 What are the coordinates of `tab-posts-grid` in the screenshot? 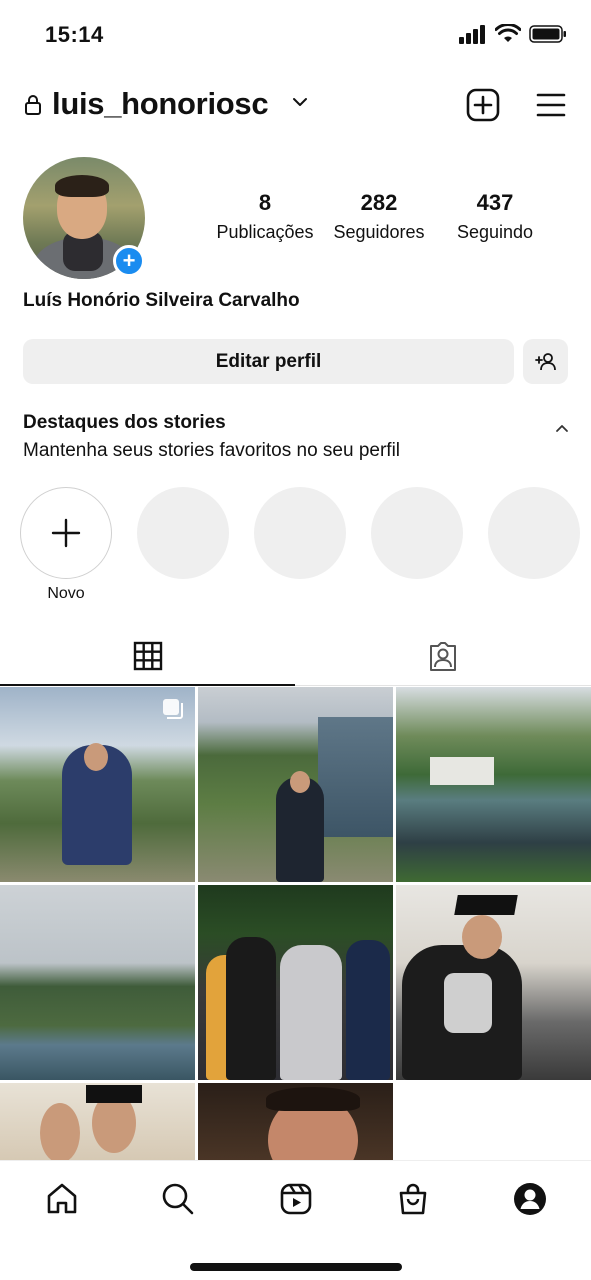 It's located at (147, 657).